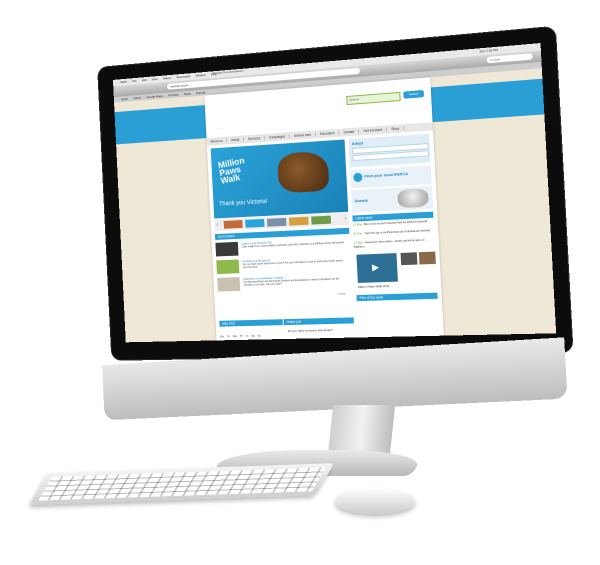  I want to click on menu-bookmarks: Bookmarks, so click(184, 76).